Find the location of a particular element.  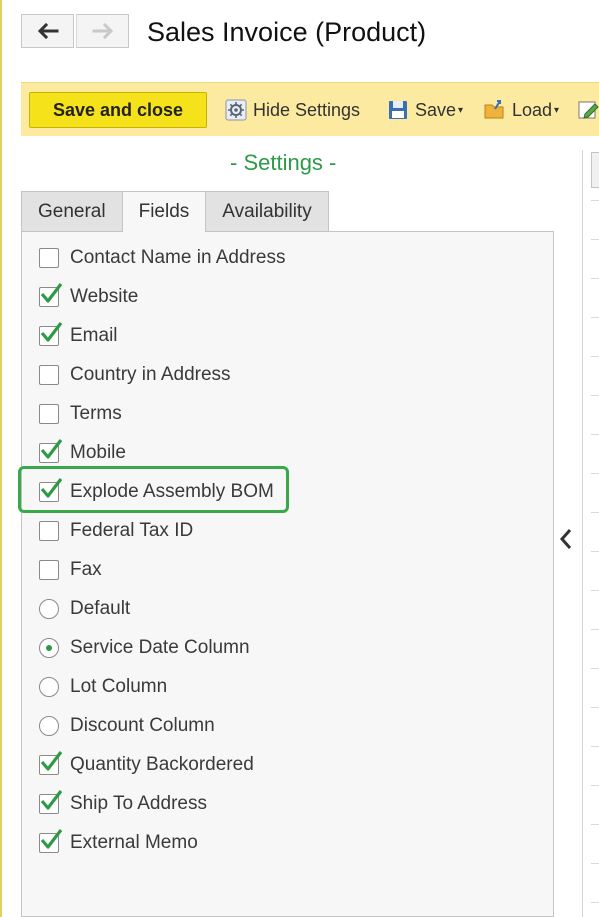

settings-title: - Settings - is located at coordinates (283, 162).